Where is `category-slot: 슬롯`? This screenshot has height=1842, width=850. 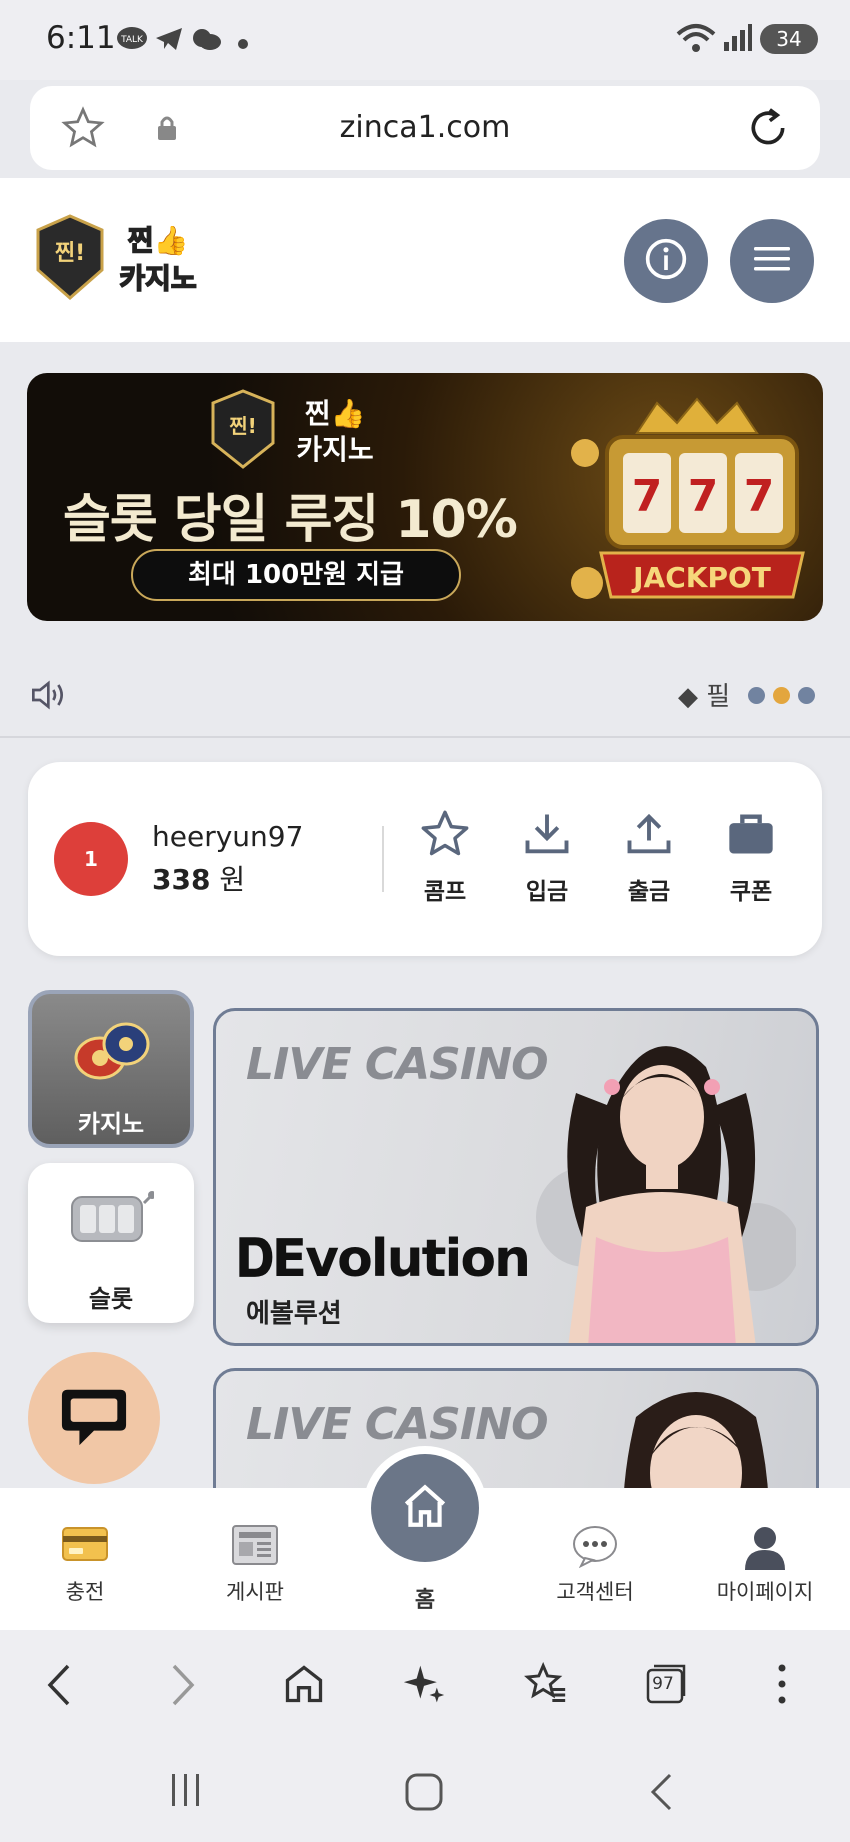 category-slot: 슬롯 is located at coordinates (111, 1243).